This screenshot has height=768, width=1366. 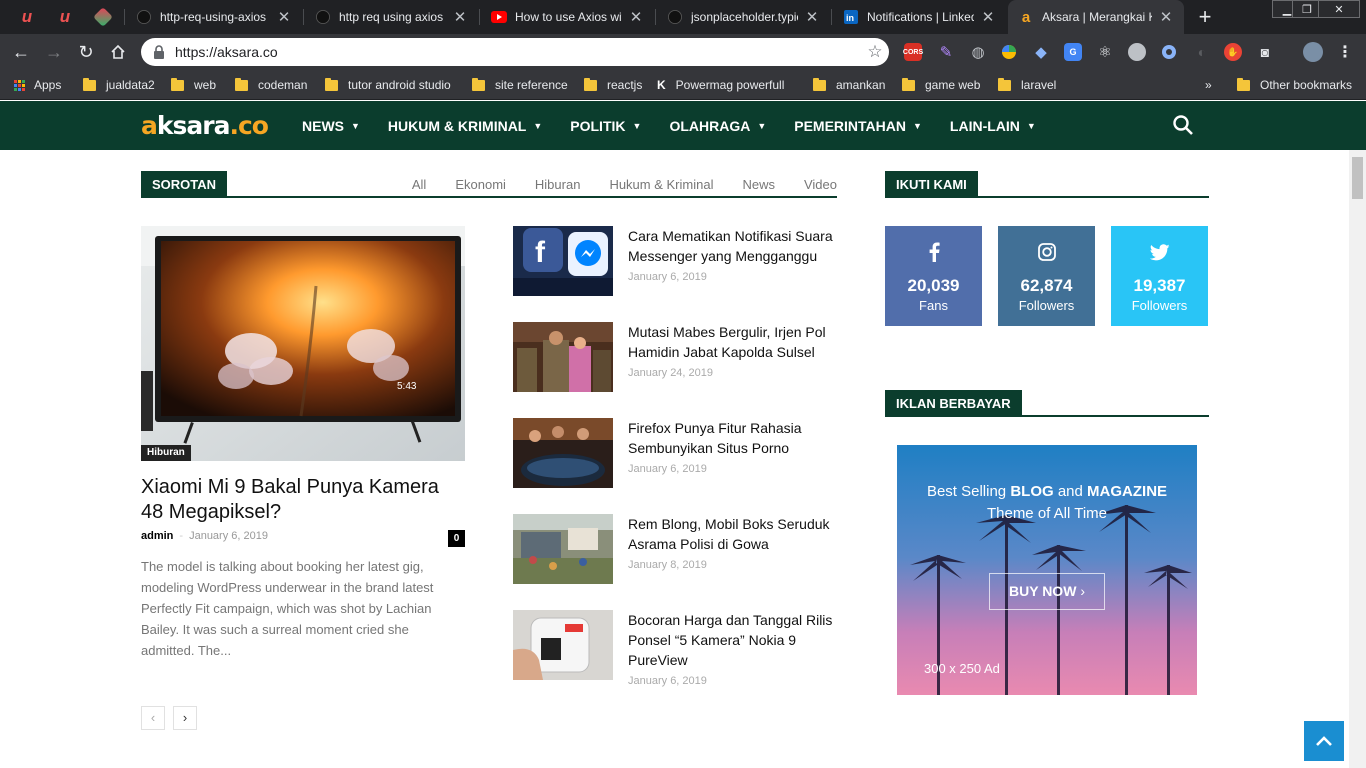 What do you see at coordinates (993, 125) in the screenshot?
I see `nav-lain-lain: LAIN-LAIN ▼` at bounding box center [993, 125].